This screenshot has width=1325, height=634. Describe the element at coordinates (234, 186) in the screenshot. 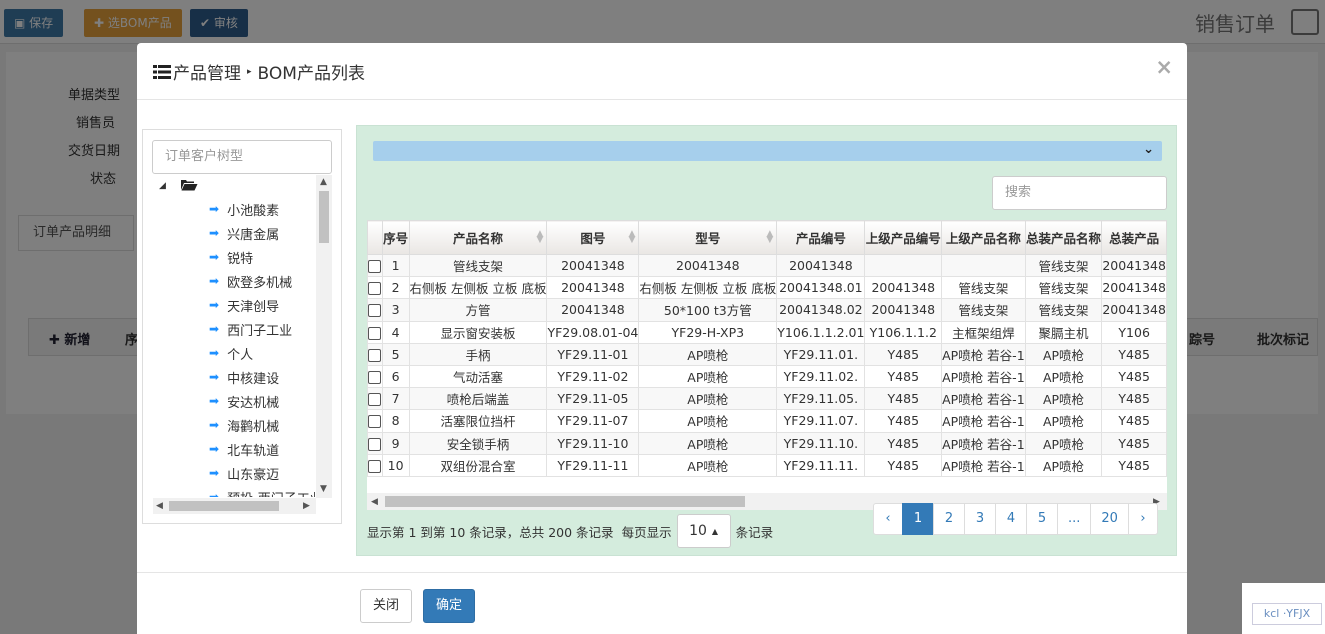

I see `tree-root-node: ◢` at that location.